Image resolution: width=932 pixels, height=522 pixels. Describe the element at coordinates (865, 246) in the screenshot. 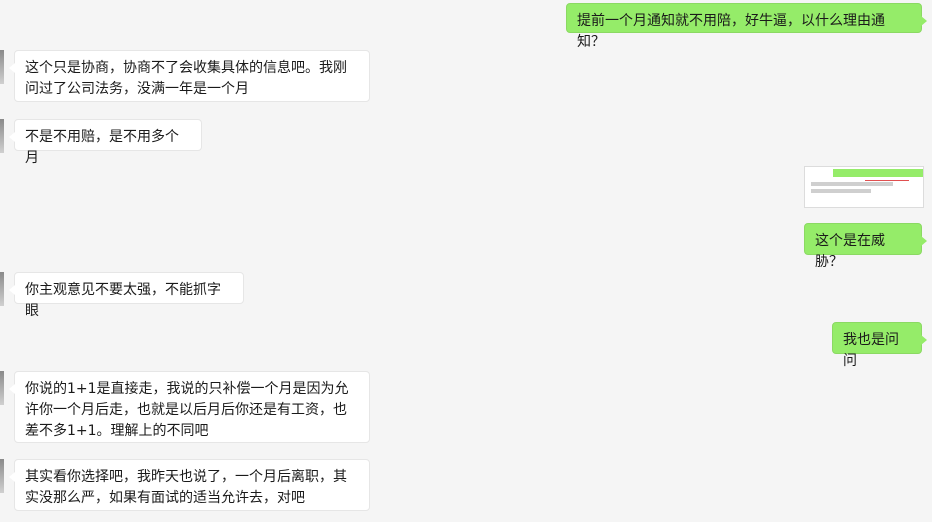

I see `outgoing-message: 这个是在威胁？` at that location.